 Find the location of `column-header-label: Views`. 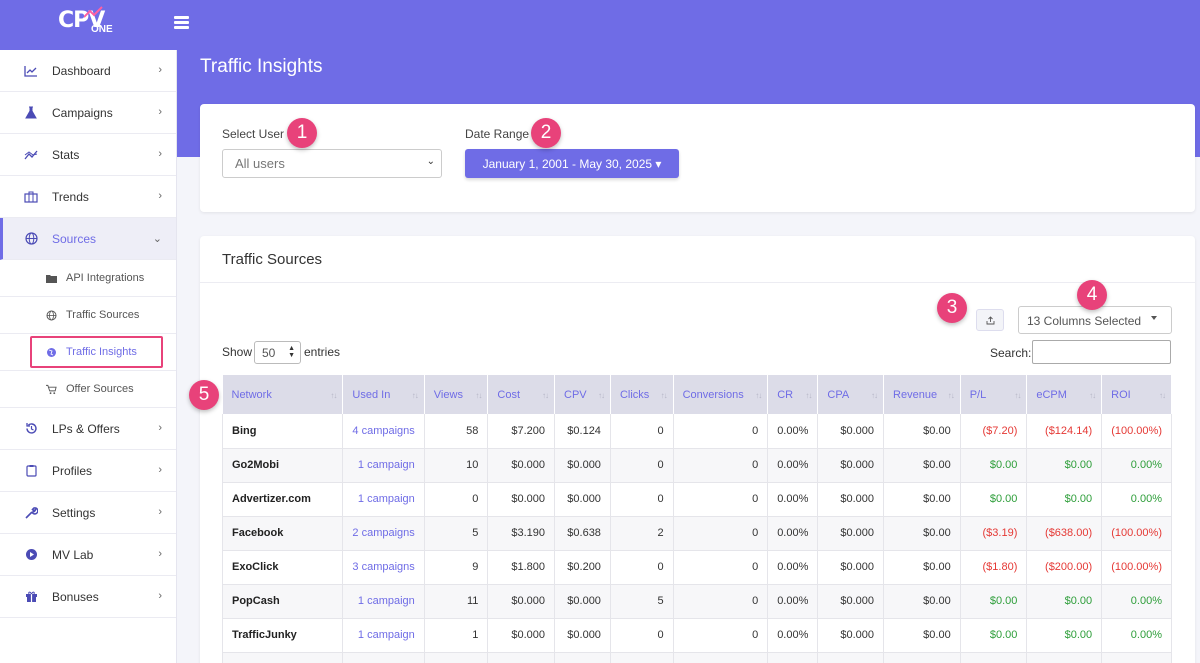

column-header-label: Views is located at coordinates (448, 394).